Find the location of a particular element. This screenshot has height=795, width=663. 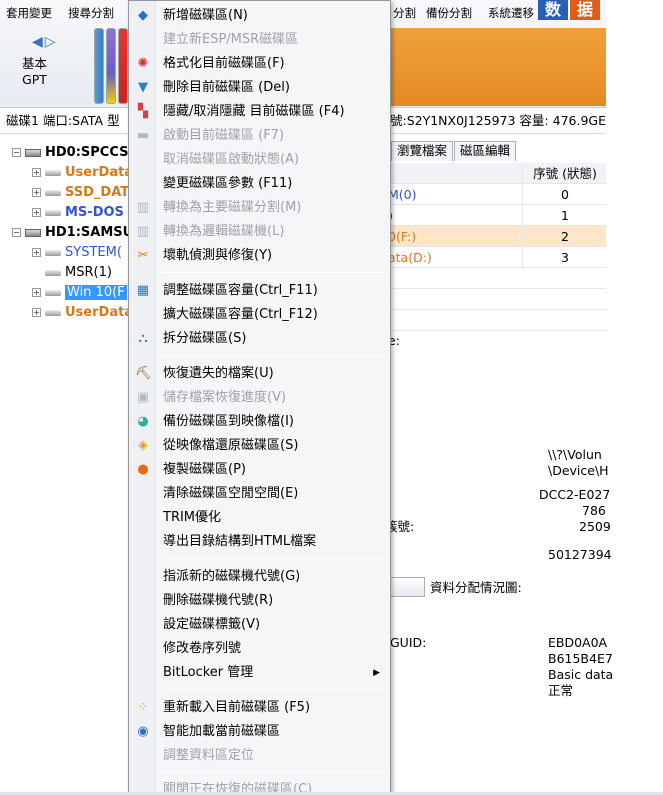

menu-item-export-html: 導出目錄結構到HTML檔案 is located at coordinates (259, 542).